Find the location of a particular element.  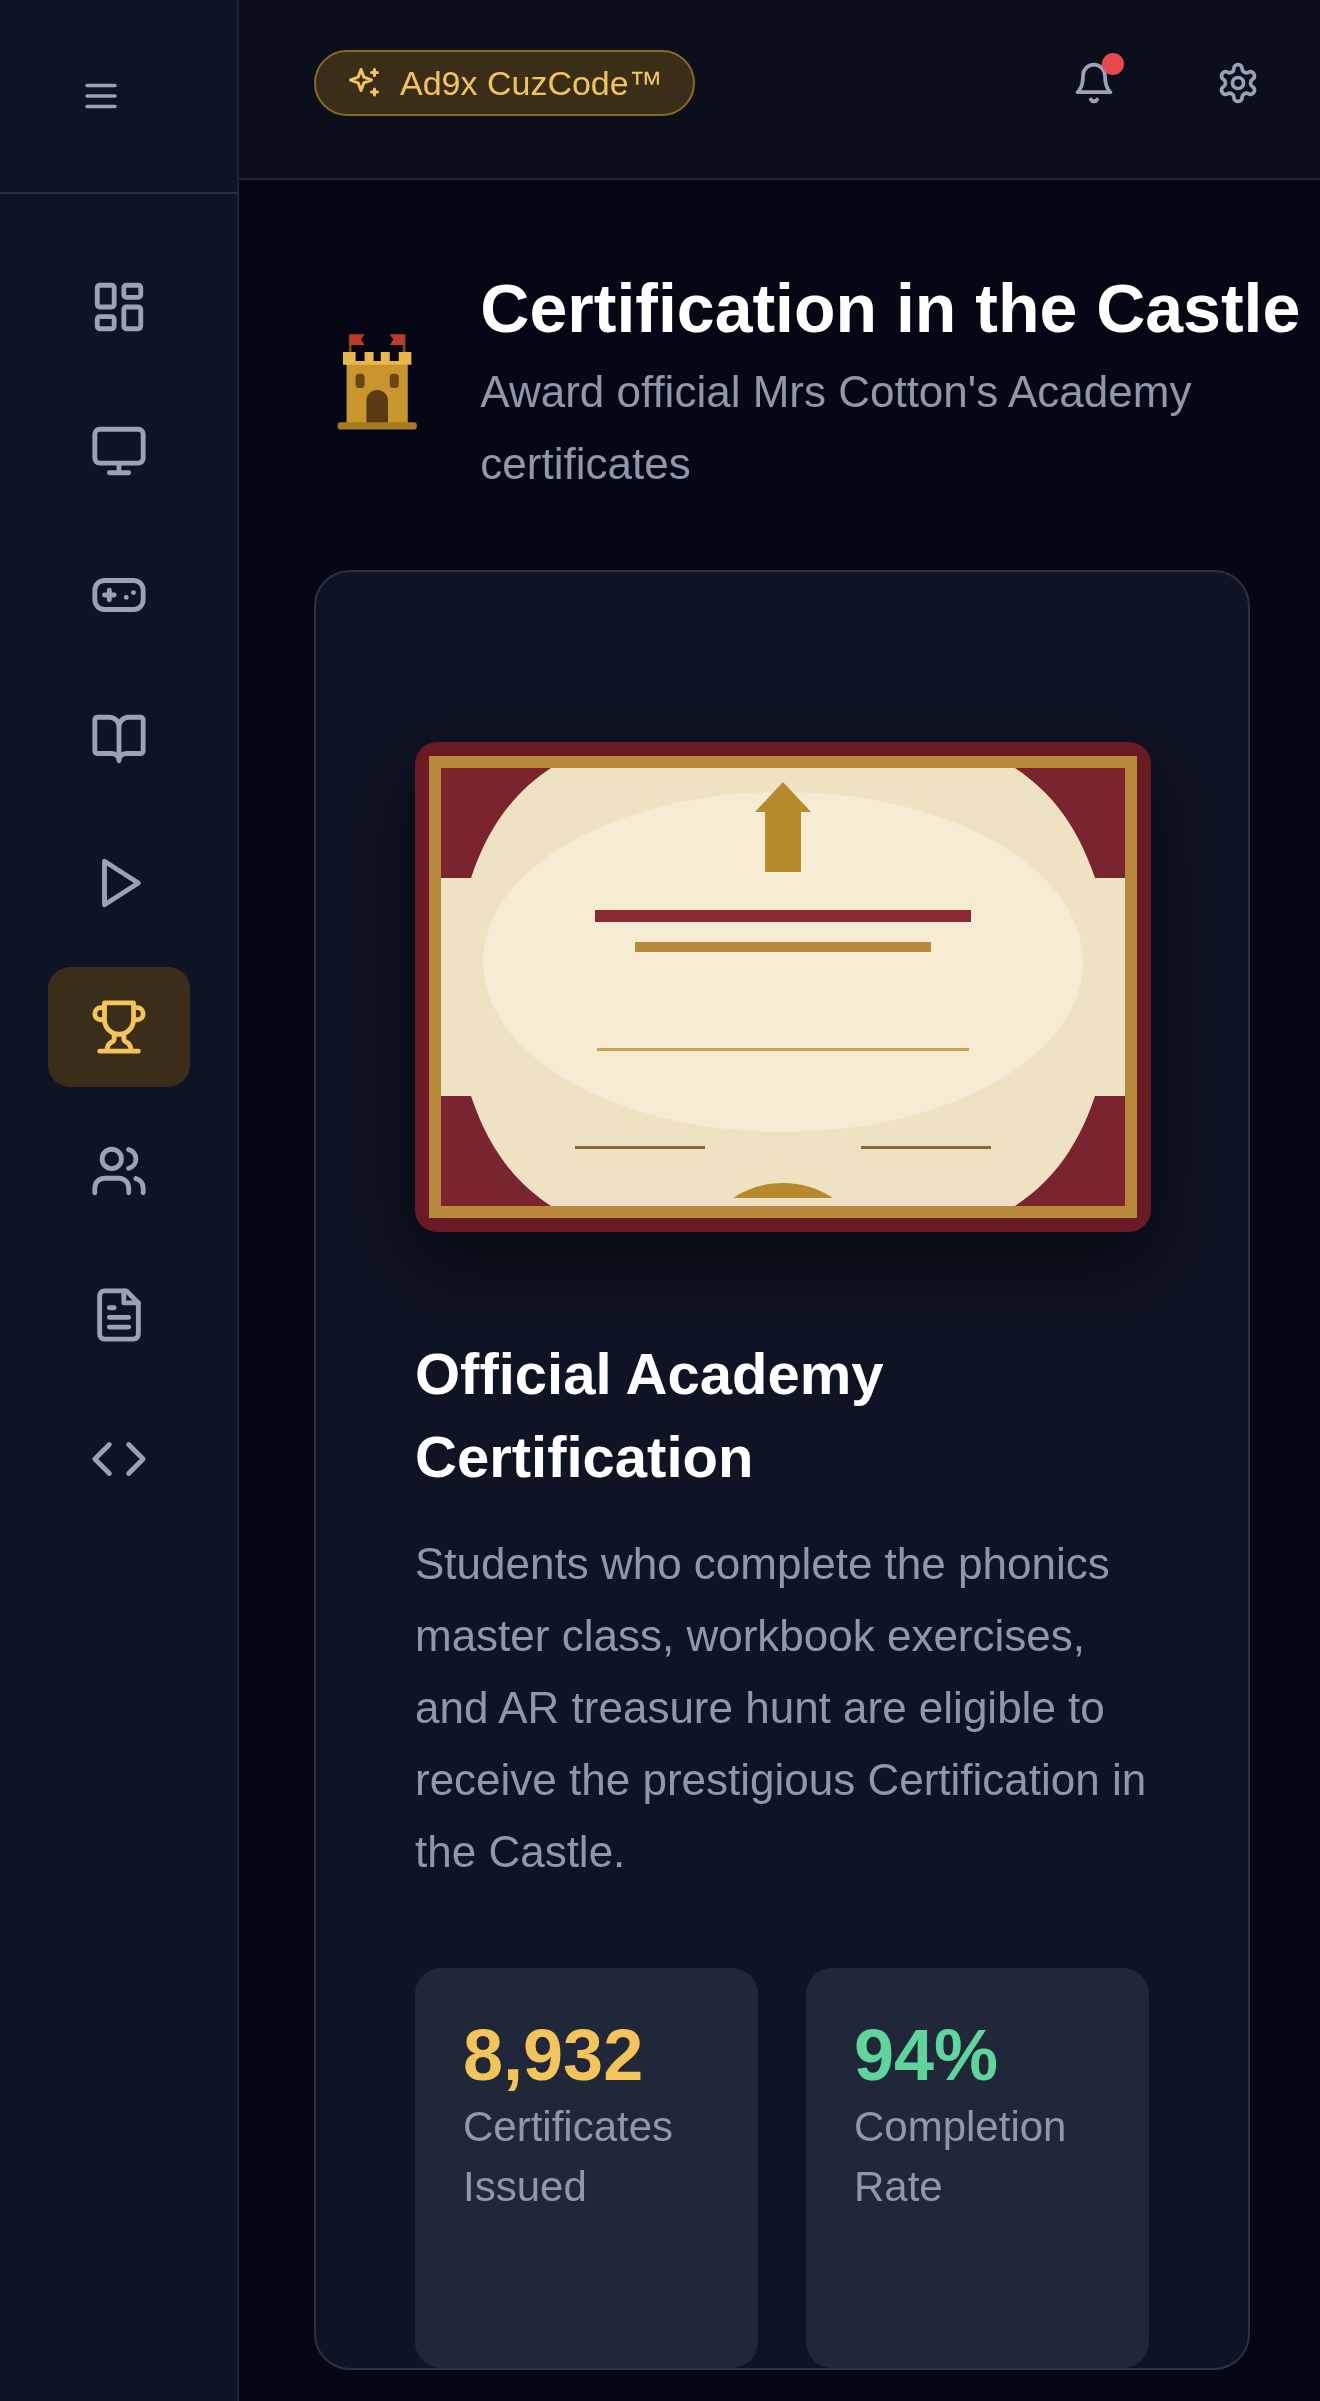

stat-label: Certificates Issued is located at coordinates (569, 2157).